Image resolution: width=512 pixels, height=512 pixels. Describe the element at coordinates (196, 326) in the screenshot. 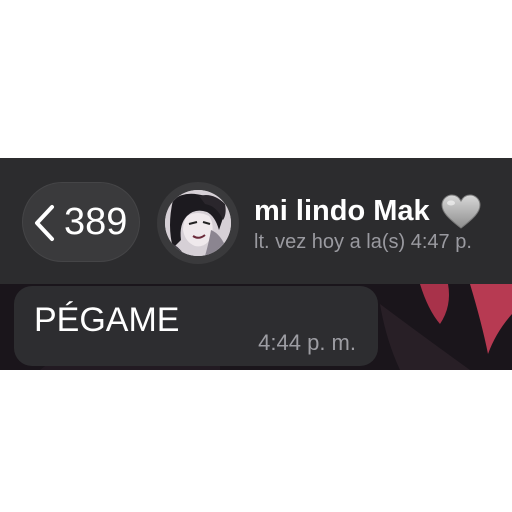

I see `message-bubble: PÉGAME 4:44 p. m.` at that location.